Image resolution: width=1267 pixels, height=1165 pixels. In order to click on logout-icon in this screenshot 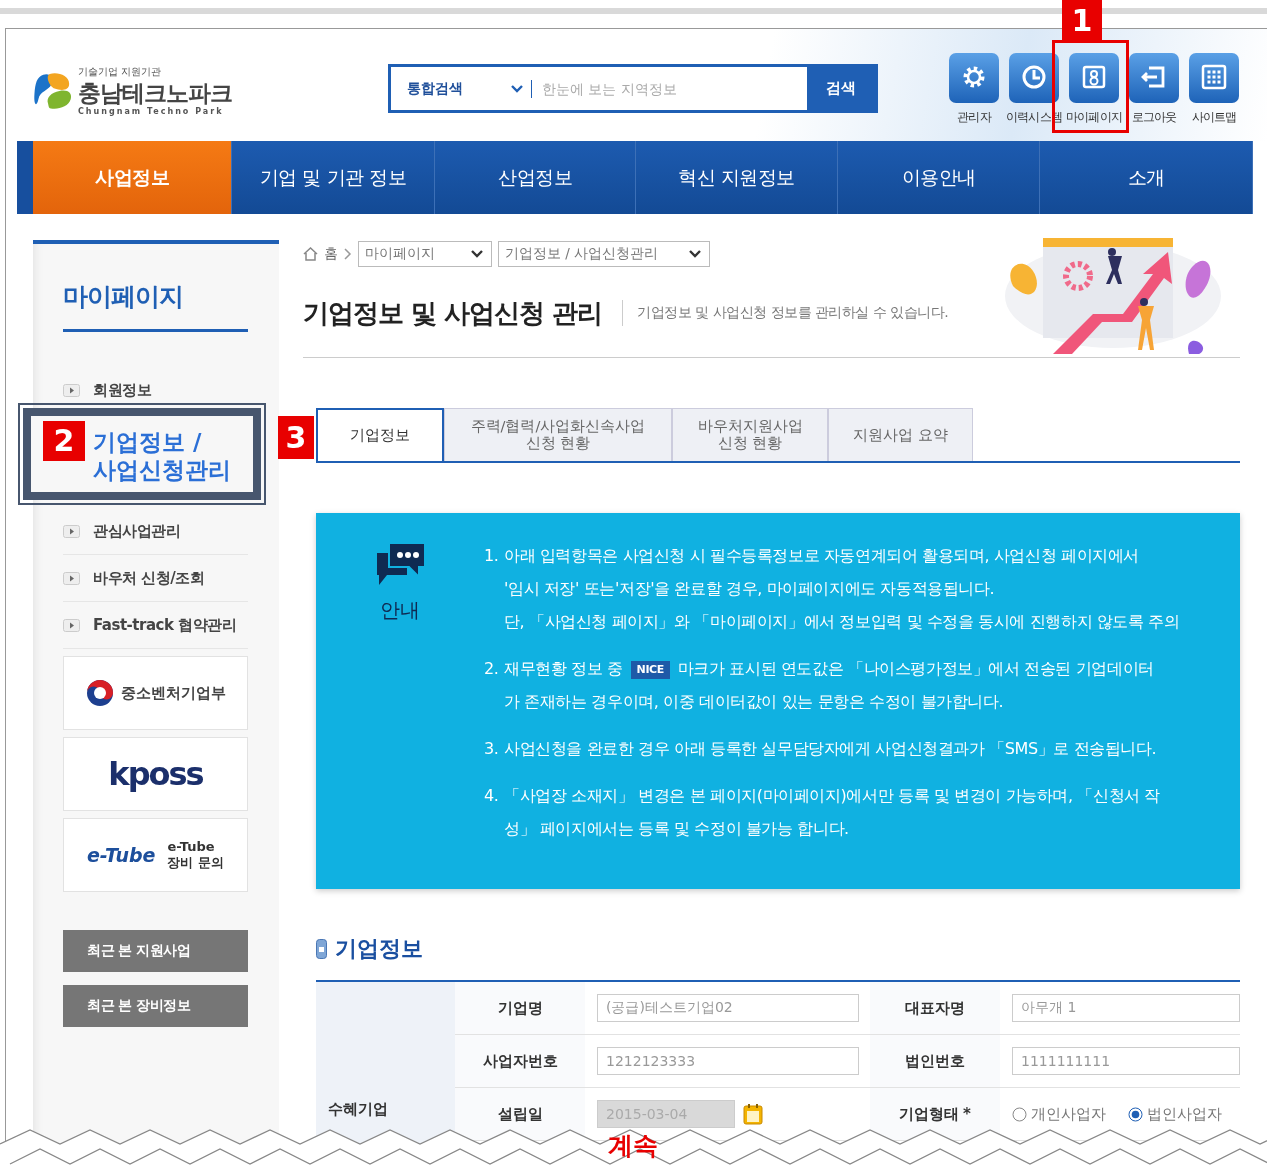, I will do `click(1154, 78)`.